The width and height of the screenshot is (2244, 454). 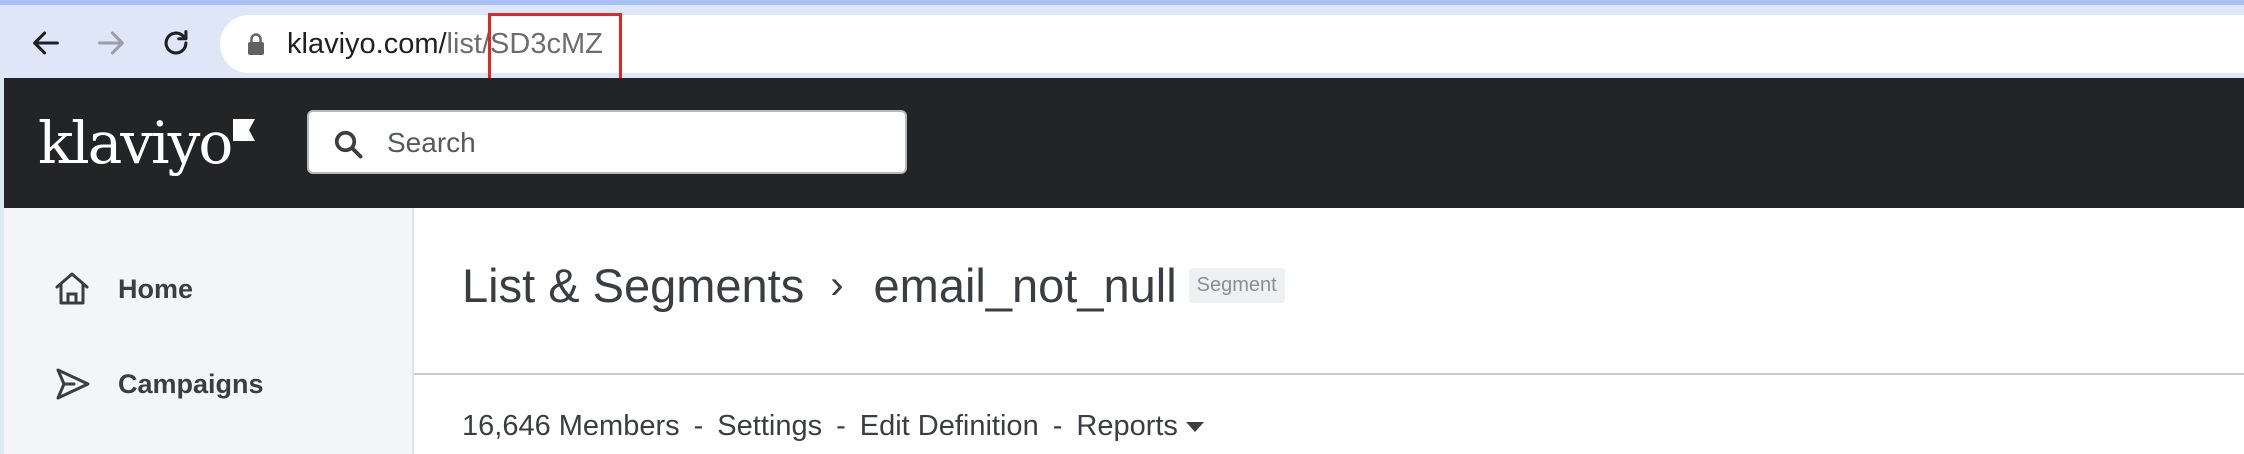 What do you see at coordinates (156, 288) in the screenshot?
I see `sidebar-item-label: Home` at bounding box center [156, 288].